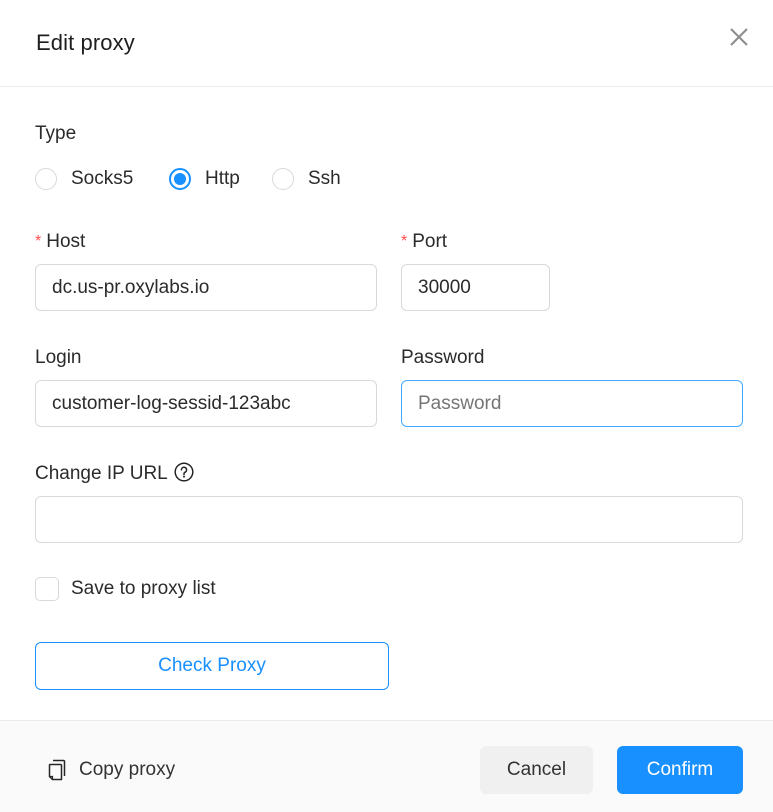 This screenshot has height=812, width=773. I want to click on type-label: Type, so click(56, 133).